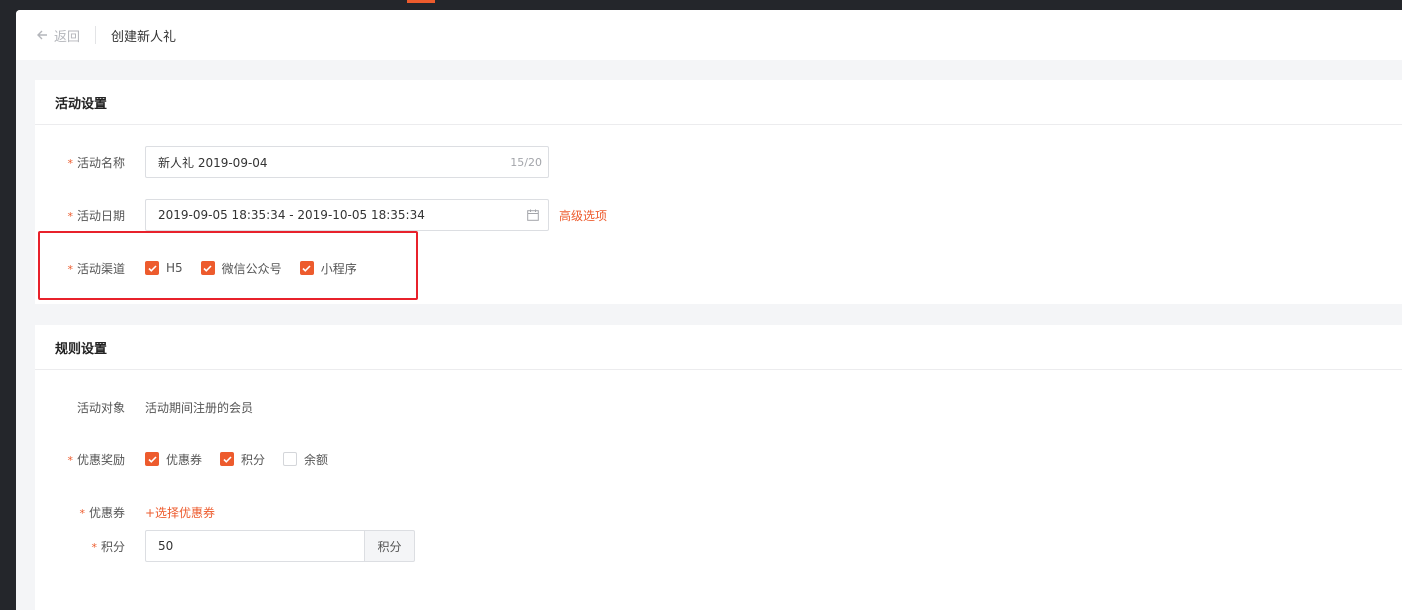  Describe the element at coordinates (67, 37) in the screenshot. I see `back-label: 返回` at that location.